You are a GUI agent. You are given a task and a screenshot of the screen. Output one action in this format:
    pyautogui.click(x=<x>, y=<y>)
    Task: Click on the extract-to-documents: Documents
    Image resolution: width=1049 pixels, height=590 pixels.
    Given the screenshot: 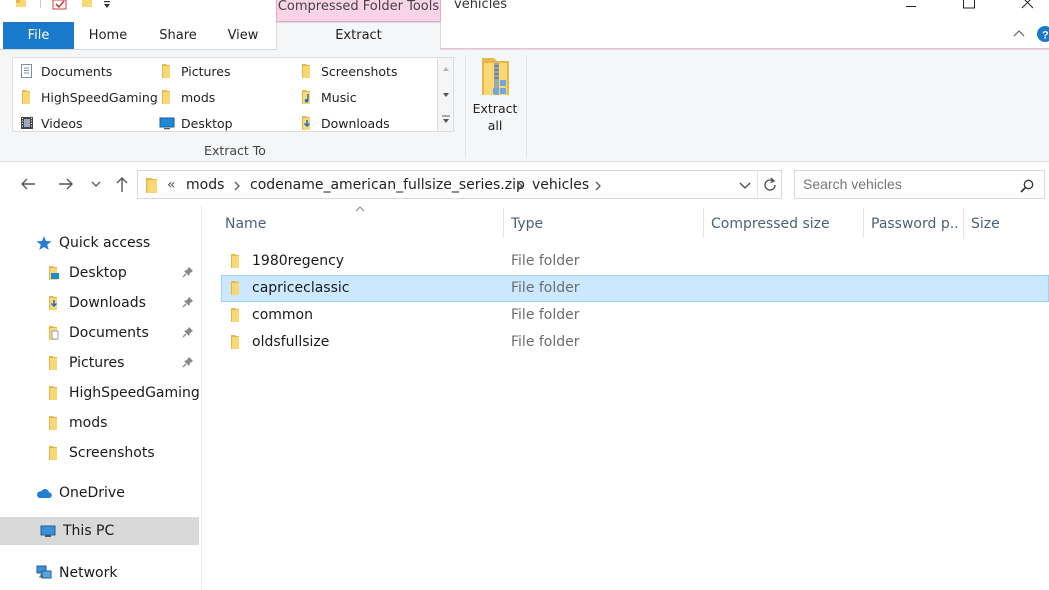 What is the action you would take?
    pyautogui.click(x=65, y=71)
    